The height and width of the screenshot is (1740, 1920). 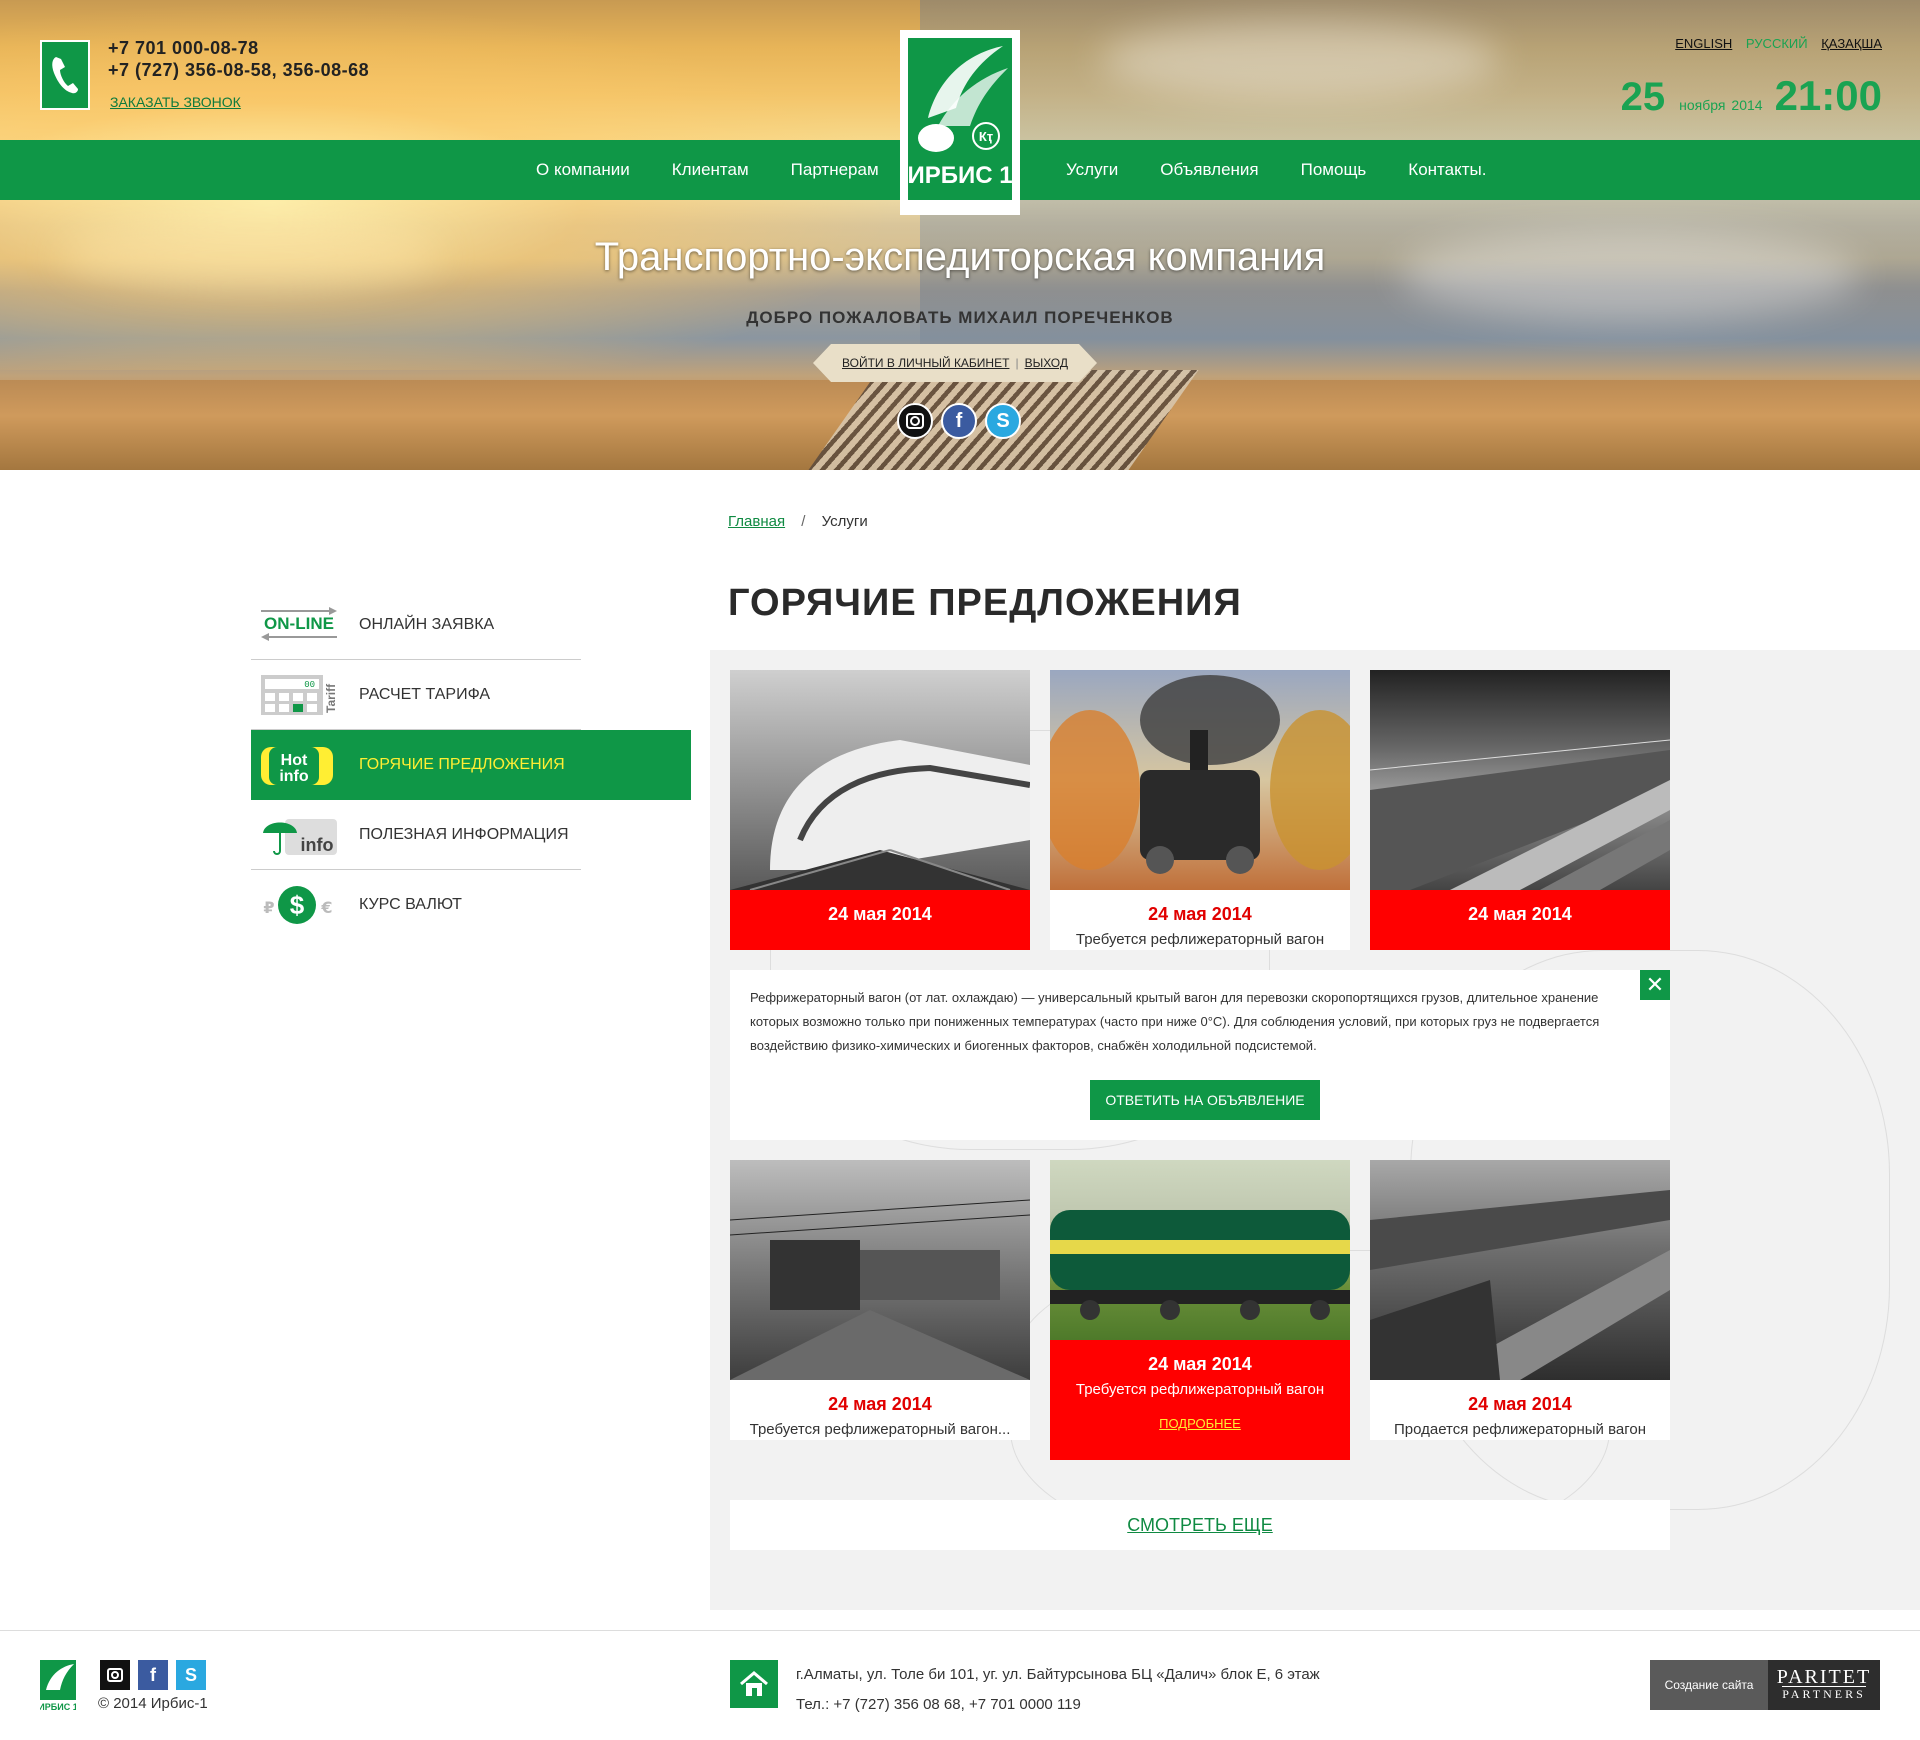 I want to click on phone-1: +7 701 000-08-78, so click(x=238, y=48).